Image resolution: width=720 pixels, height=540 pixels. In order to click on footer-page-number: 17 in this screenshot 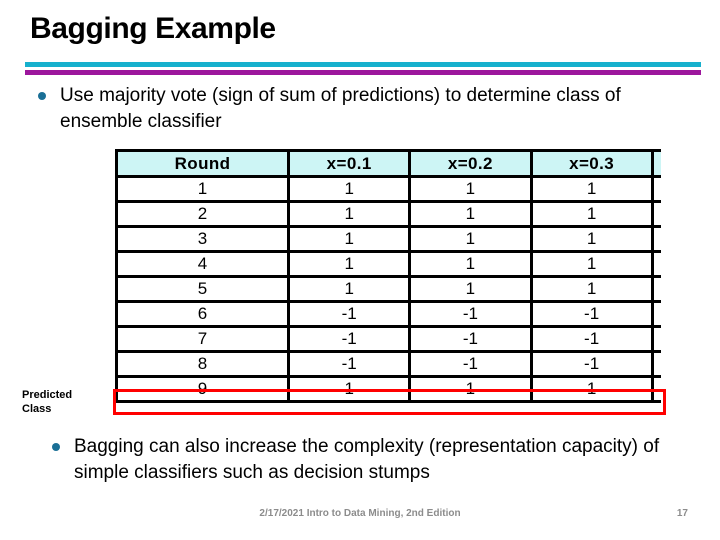, I will do `click(682, 513)`.